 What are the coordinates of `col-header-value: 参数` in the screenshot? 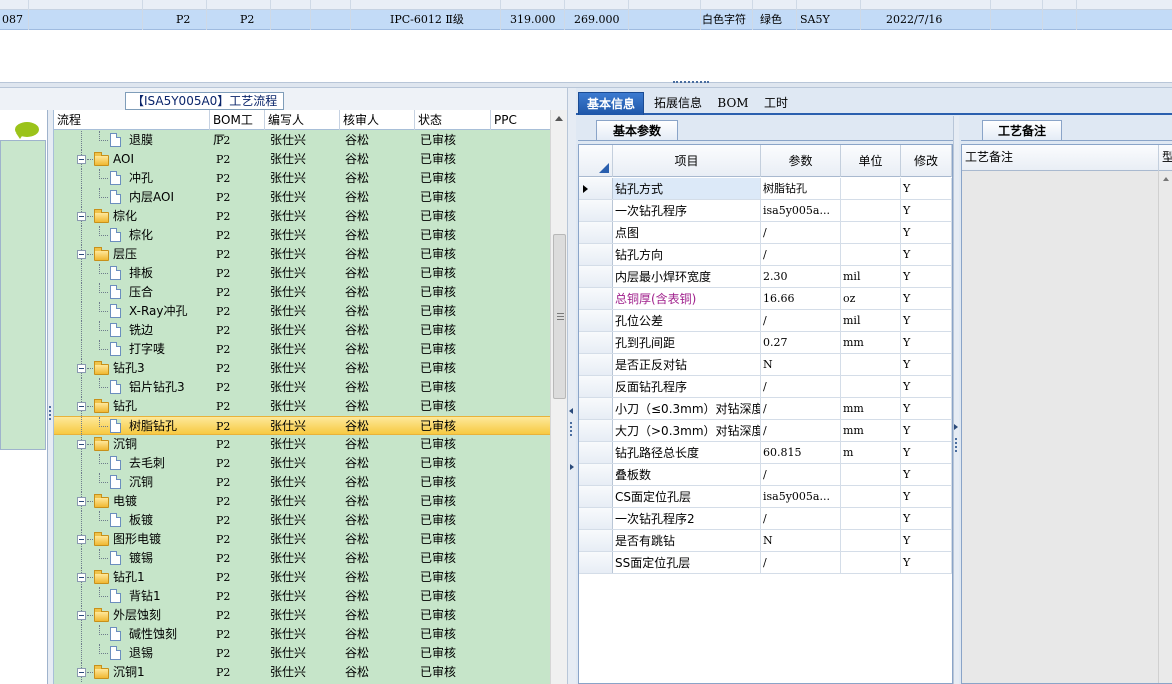 It's located at (801, 161).